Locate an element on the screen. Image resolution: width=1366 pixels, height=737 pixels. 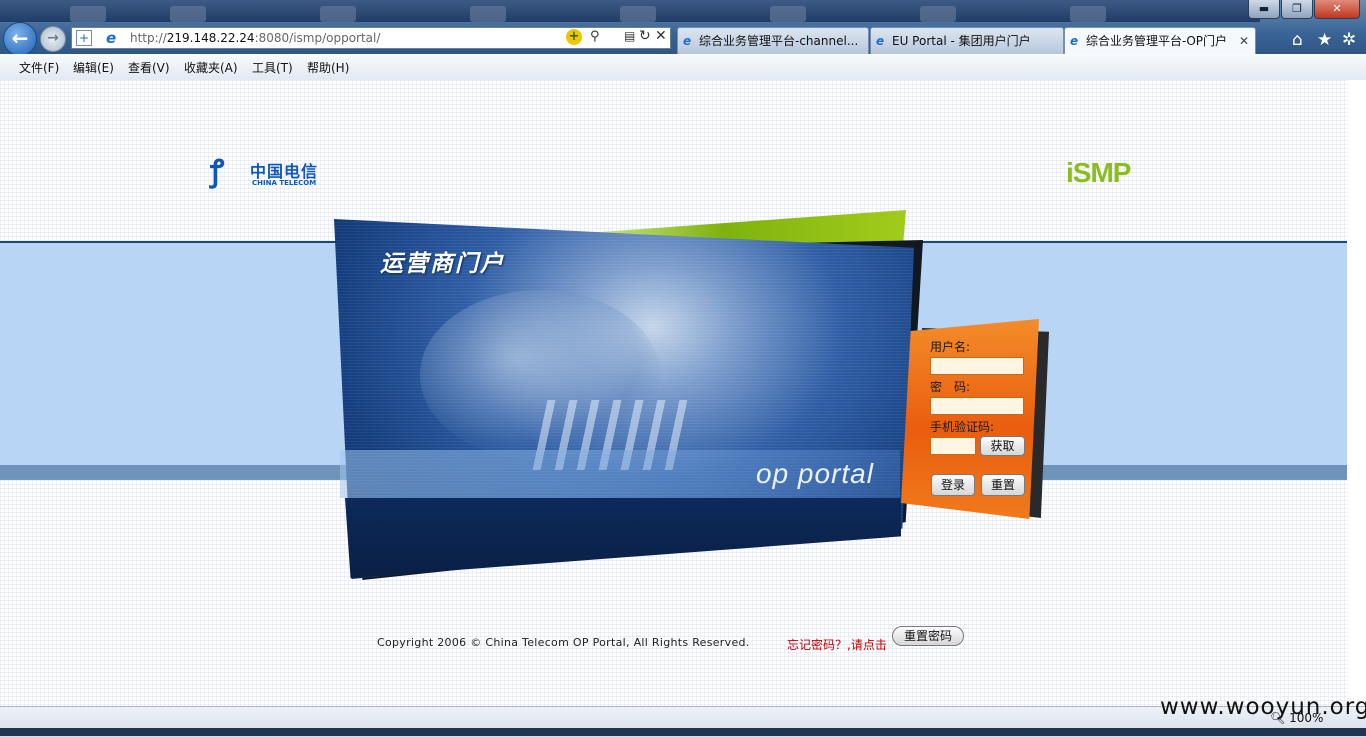
menu-view: 查看(V) is located at coordinates (149, 67).